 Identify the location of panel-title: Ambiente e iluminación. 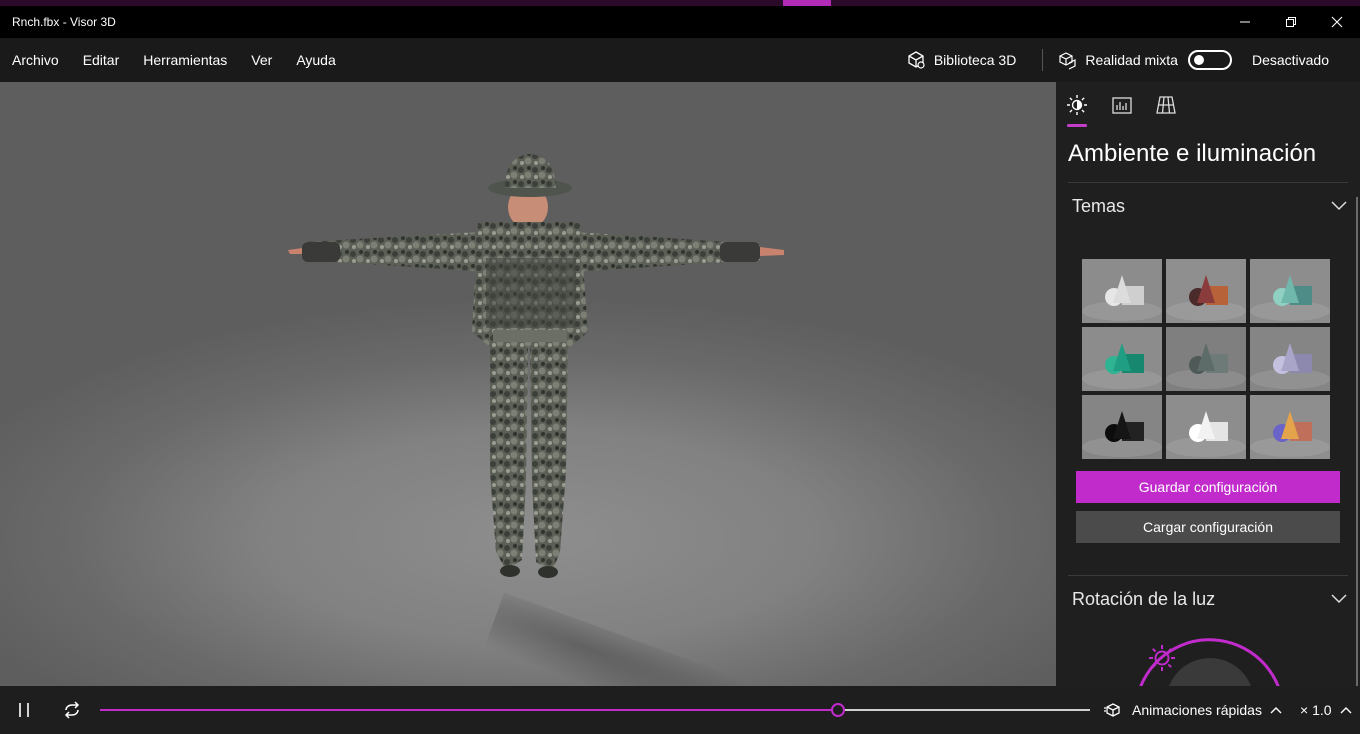
(1192, 153).